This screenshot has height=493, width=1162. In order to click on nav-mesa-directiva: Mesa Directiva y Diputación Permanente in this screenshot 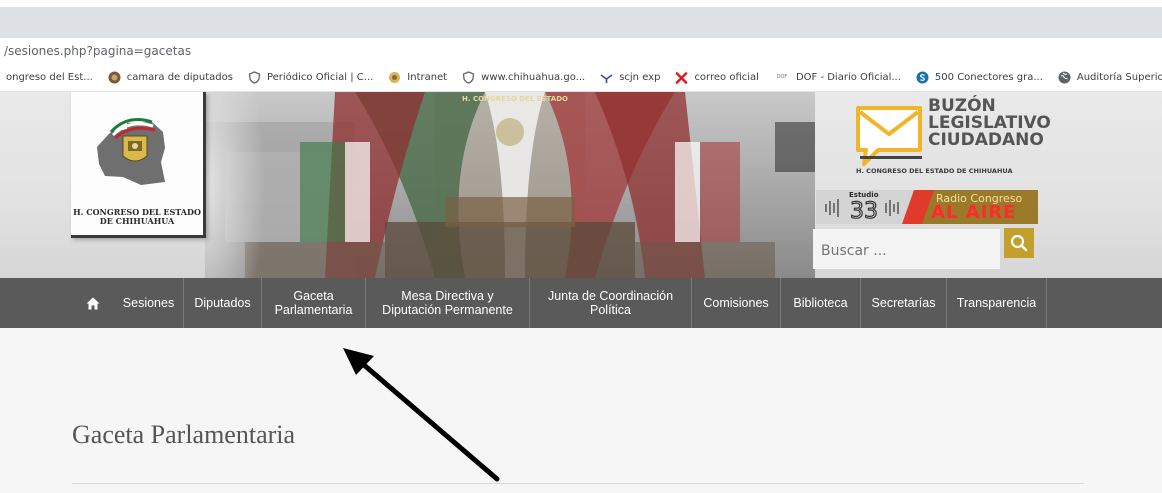, I will do `click(448, 303)`.